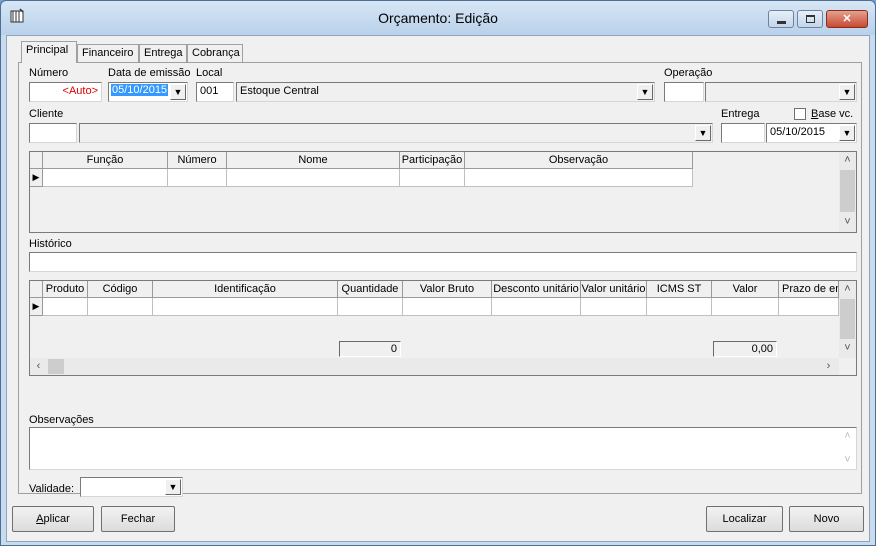 This screenshot has height=546, width=876. I want to click on title-bar: Orçamento: Edição ✕, so click(438, 18).